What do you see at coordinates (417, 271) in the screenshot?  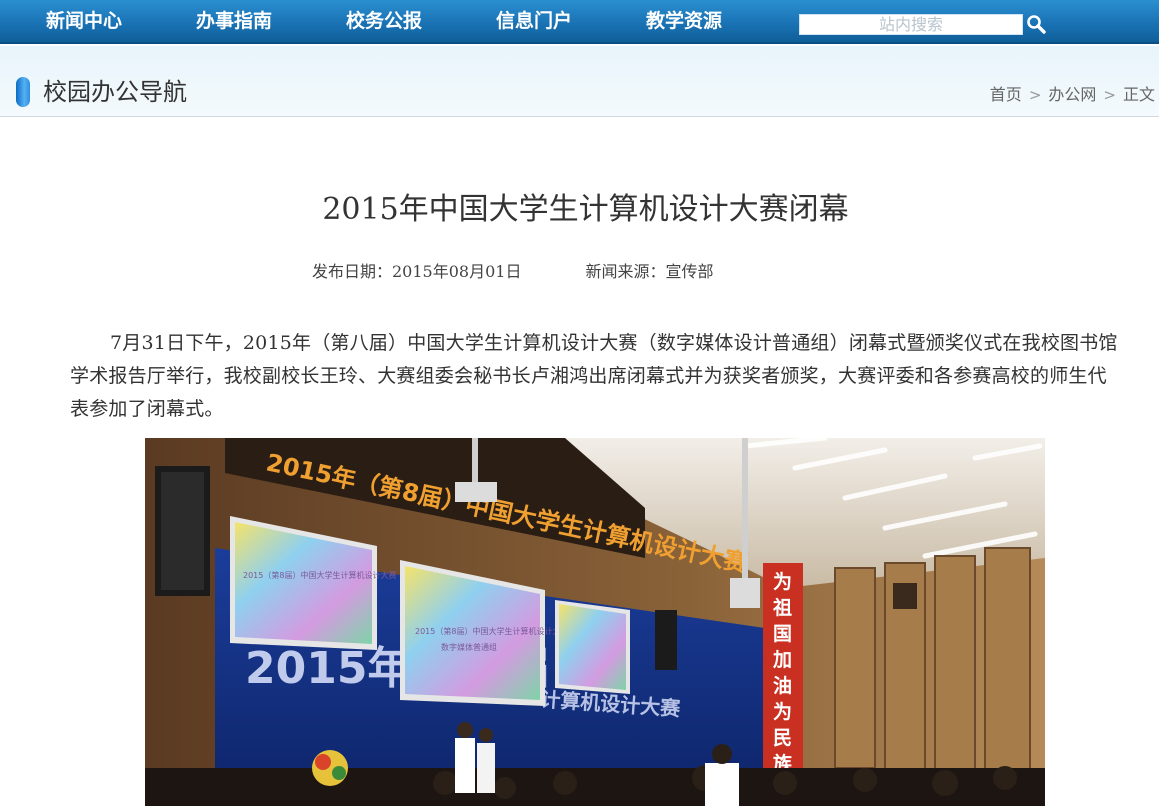 I see `publish-date: 发布日期：2015年08月01日` at bounding box center [417, 271].